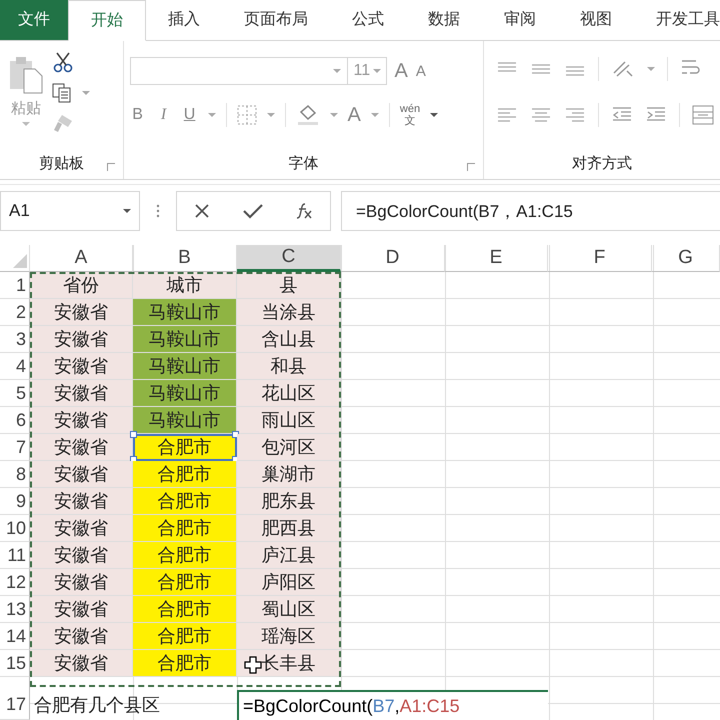 Image resolution: width=720 pixels, height=720 pixels. Describe the element at coordinates (107, 20) in the screenshot. I see `ribbon-tab: 开始` at that location.